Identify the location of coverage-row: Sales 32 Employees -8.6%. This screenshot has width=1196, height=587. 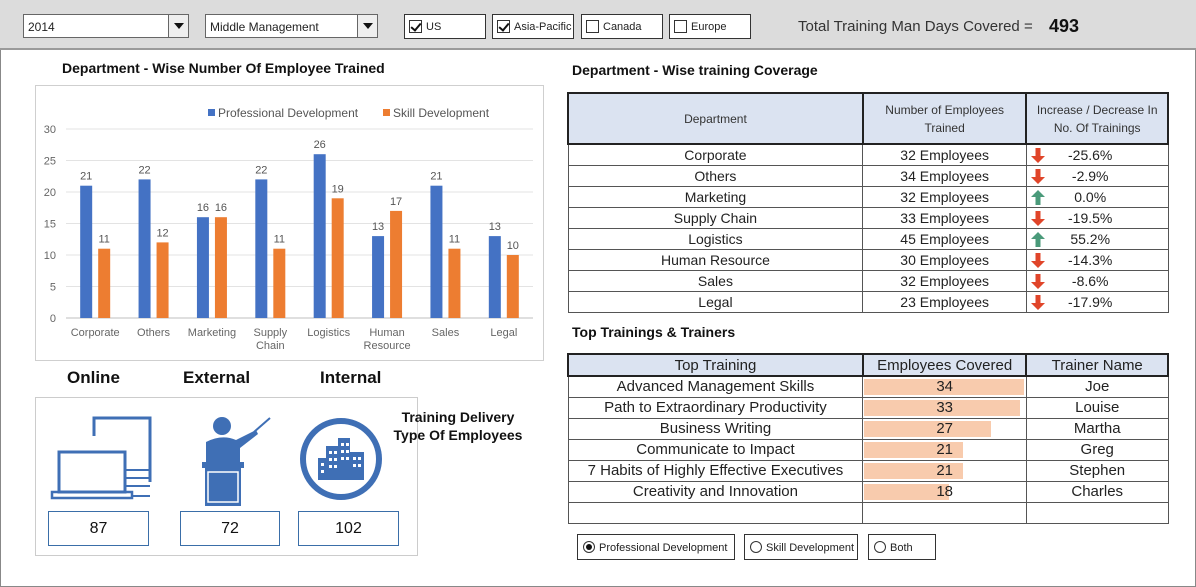
(868, 280).